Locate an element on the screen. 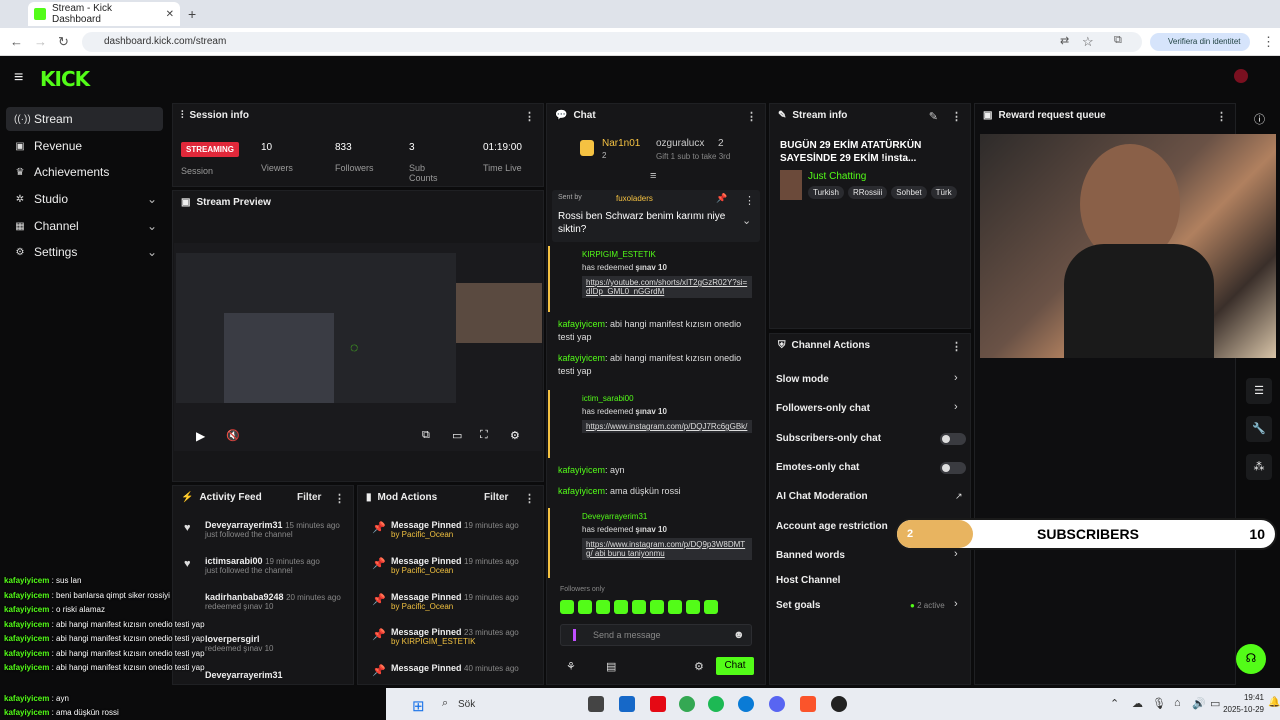  dock-icon: ☰ is located at coordinates (1259, 391).